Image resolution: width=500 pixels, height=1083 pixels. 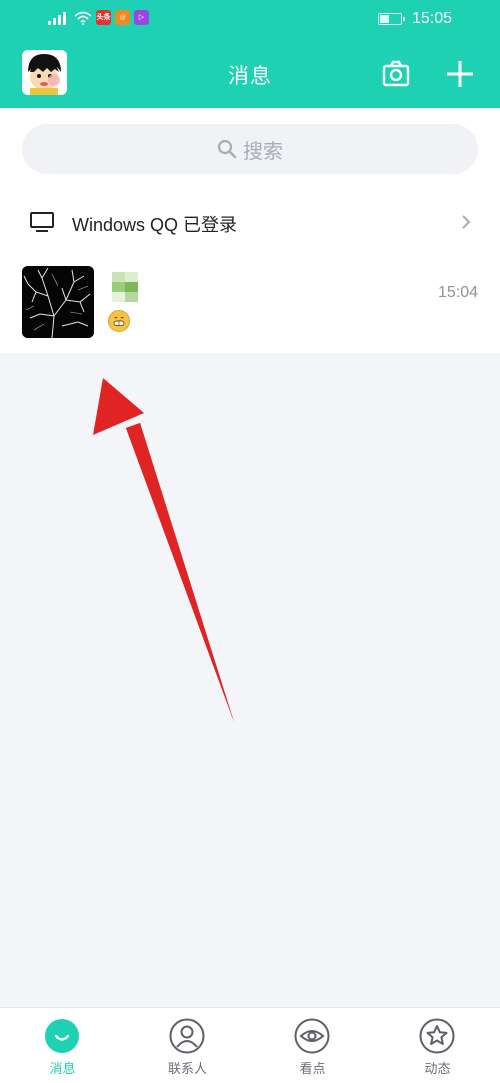 I want to click on tab-label: 联系人, so click(x=187, y=1069).